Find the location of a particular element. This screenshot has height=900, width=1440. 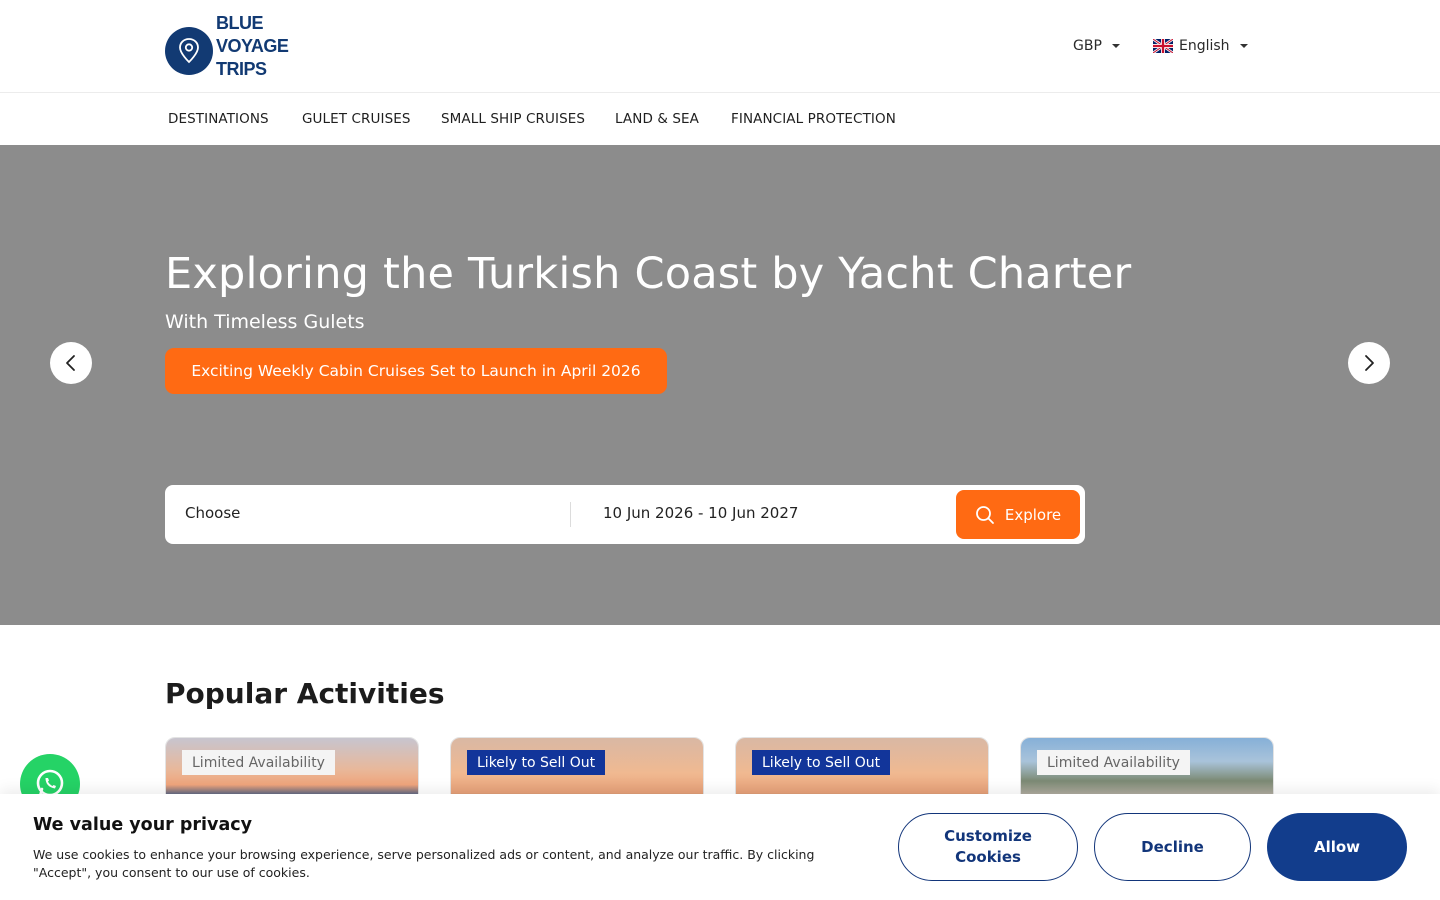

nav-item-land-and-sea: LAND & SEA is located at coordinates (657, 119).